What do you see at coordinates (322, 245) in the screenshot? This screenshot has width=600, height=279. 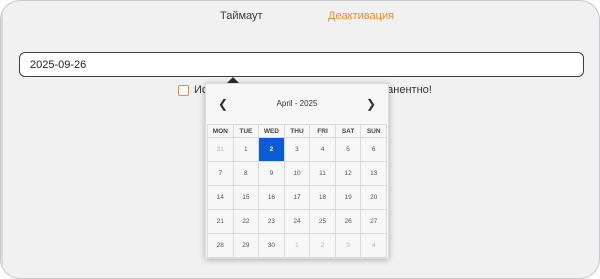 I see `calendar-day: 2` at bounding box center [322, 245].